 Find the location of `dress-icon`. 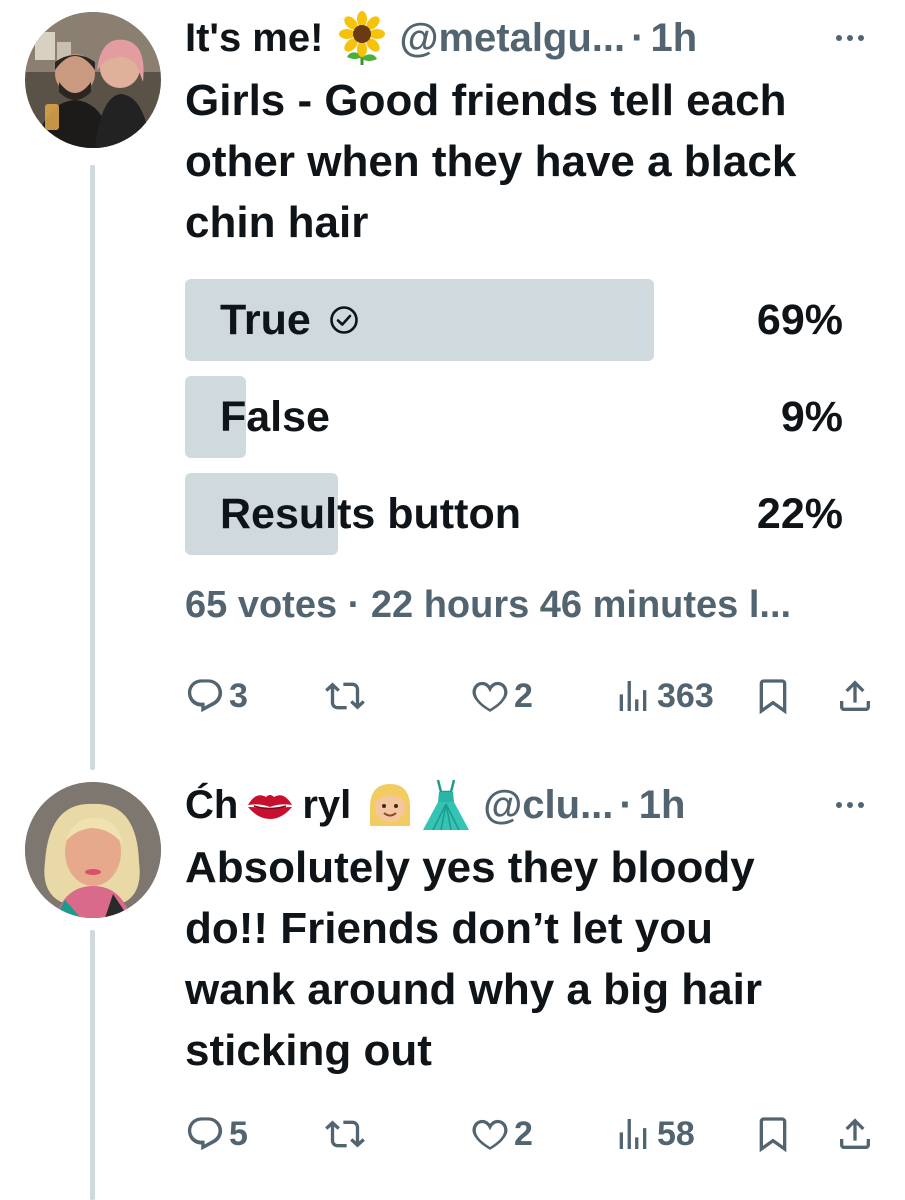

dress-icon is located at coordinates (446, 805).